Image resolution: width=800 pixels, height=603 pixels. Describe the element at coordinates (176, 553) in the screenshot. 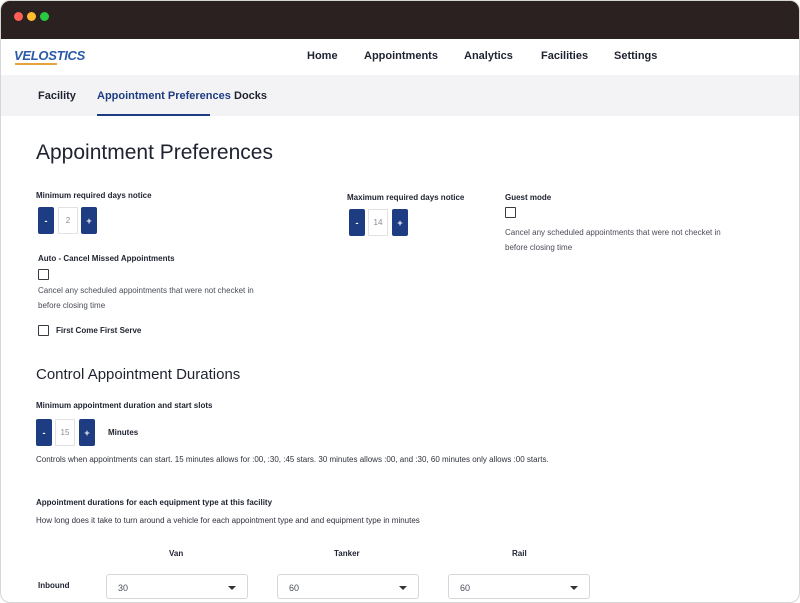

I see `column-header-van: Van` at that location.